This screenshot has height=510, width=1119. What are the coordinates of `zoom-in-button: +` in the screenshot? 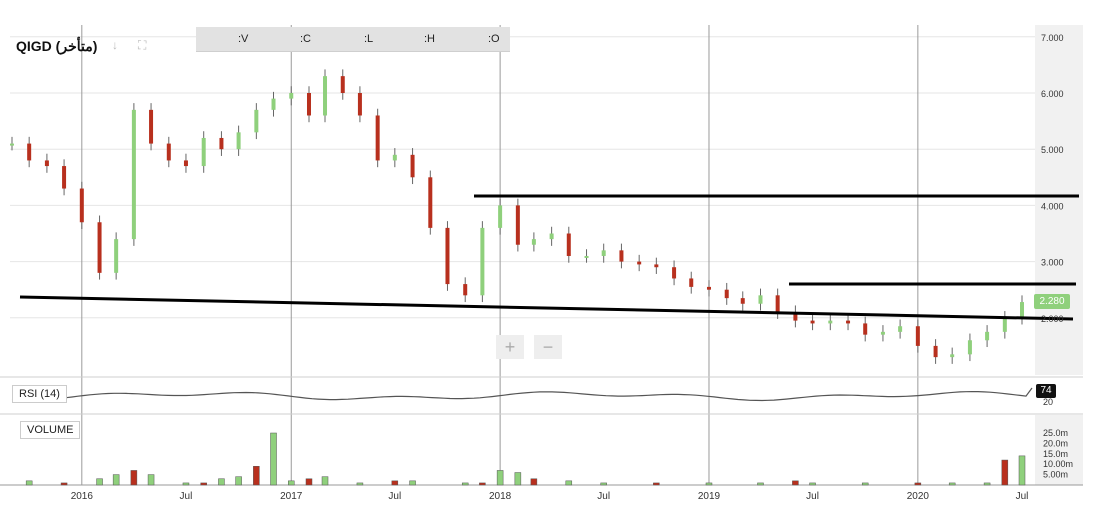 It's located at (510, 347).